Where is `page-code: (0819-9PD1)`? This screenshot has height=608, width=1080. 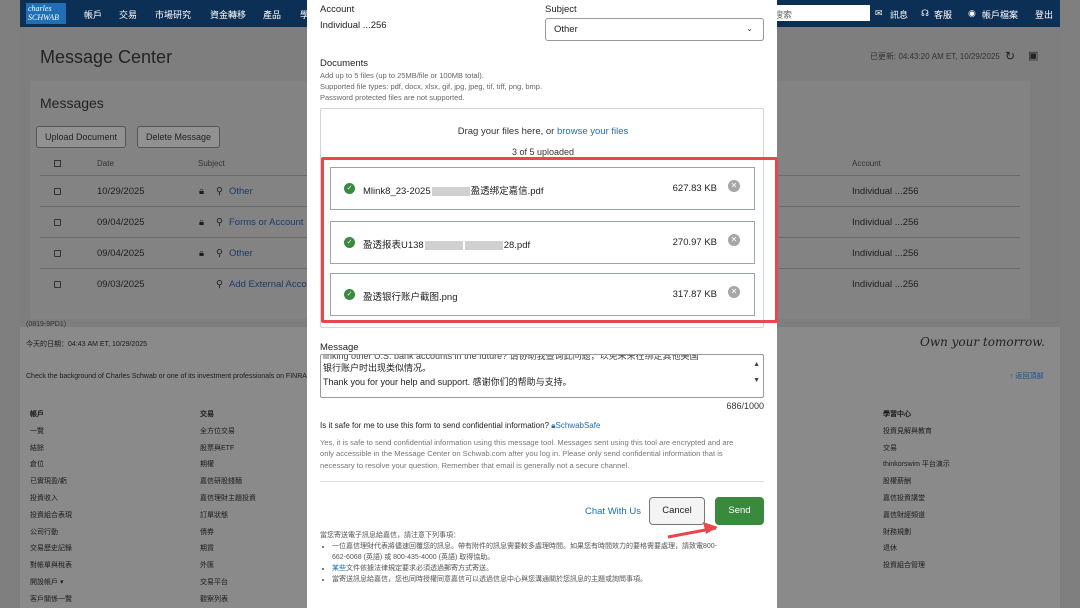
page-code: (0819-9PD1) is located at coordinates (46, 324).